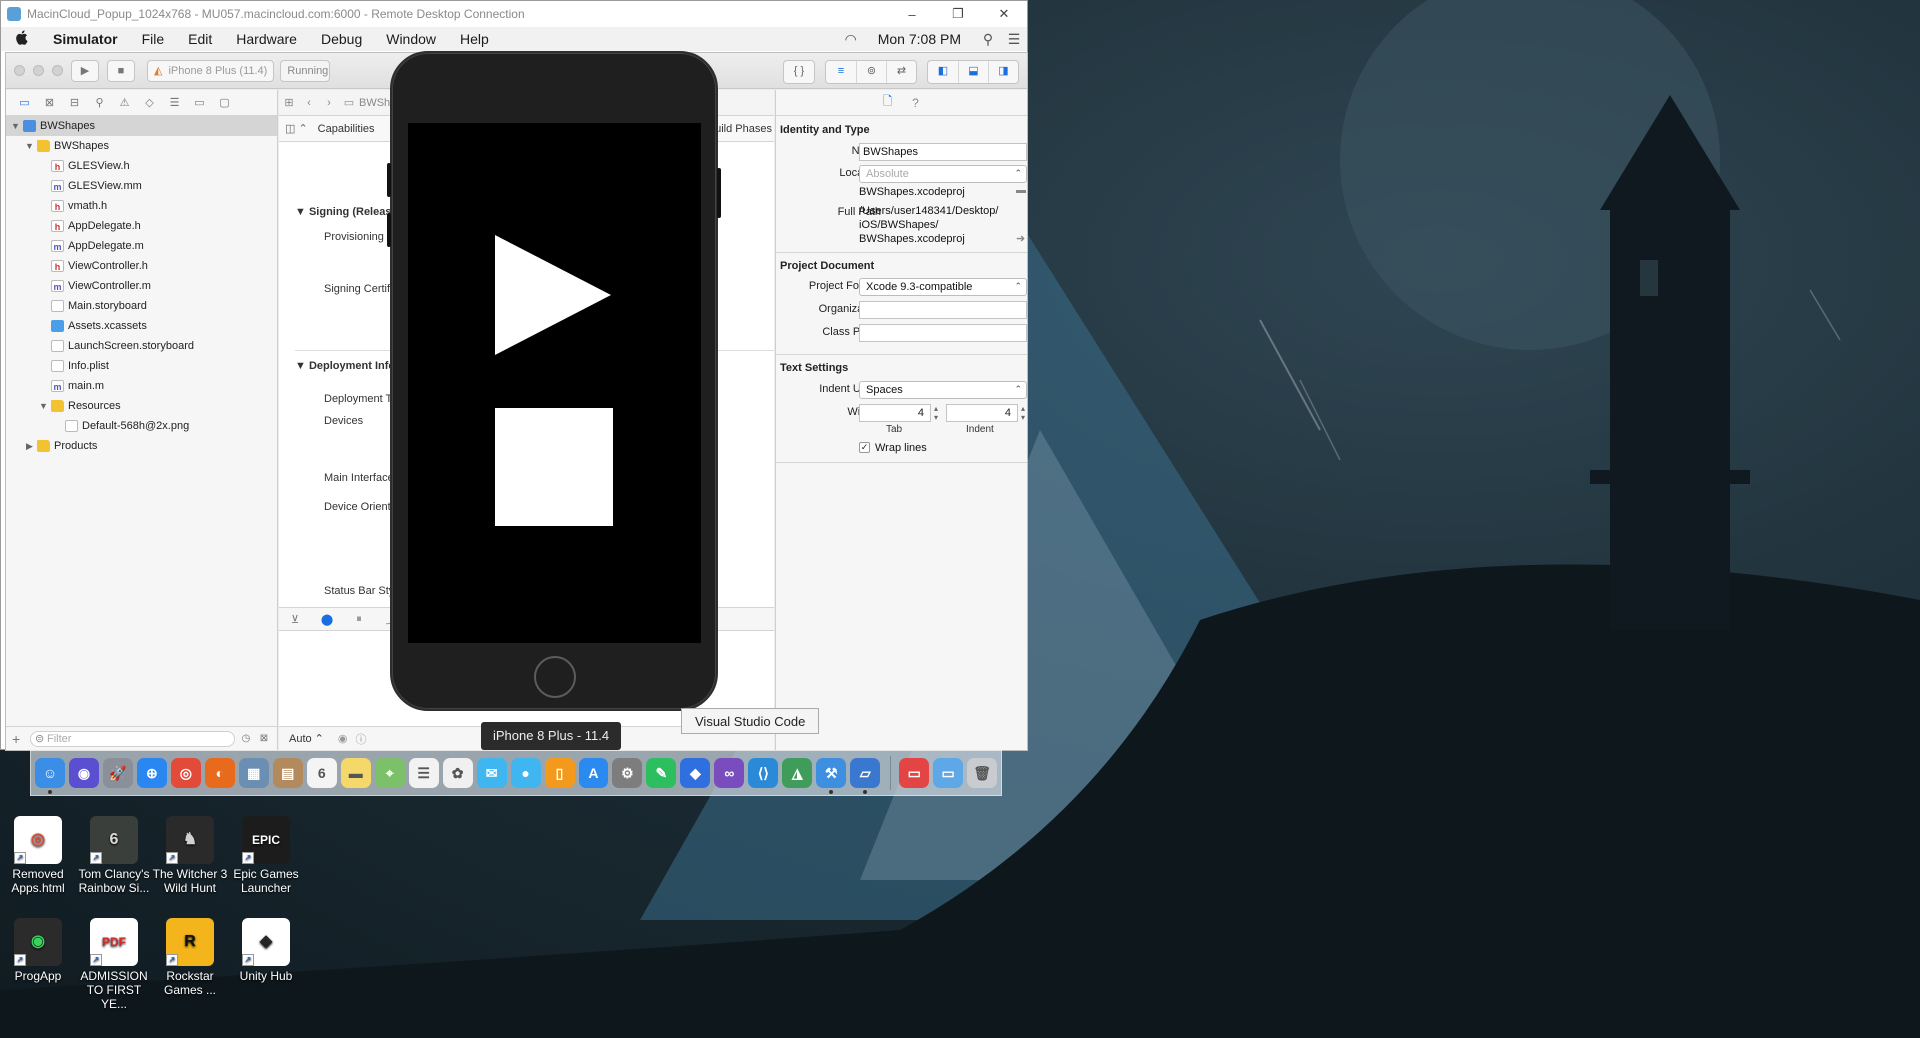 Image resolution: width=1920 pixels, height=1038 pixels. What do you see at coordinates (916, 103) in the screenshot?
I see `quick-help-tab-icon: ?` at bounding box center [916, 103].